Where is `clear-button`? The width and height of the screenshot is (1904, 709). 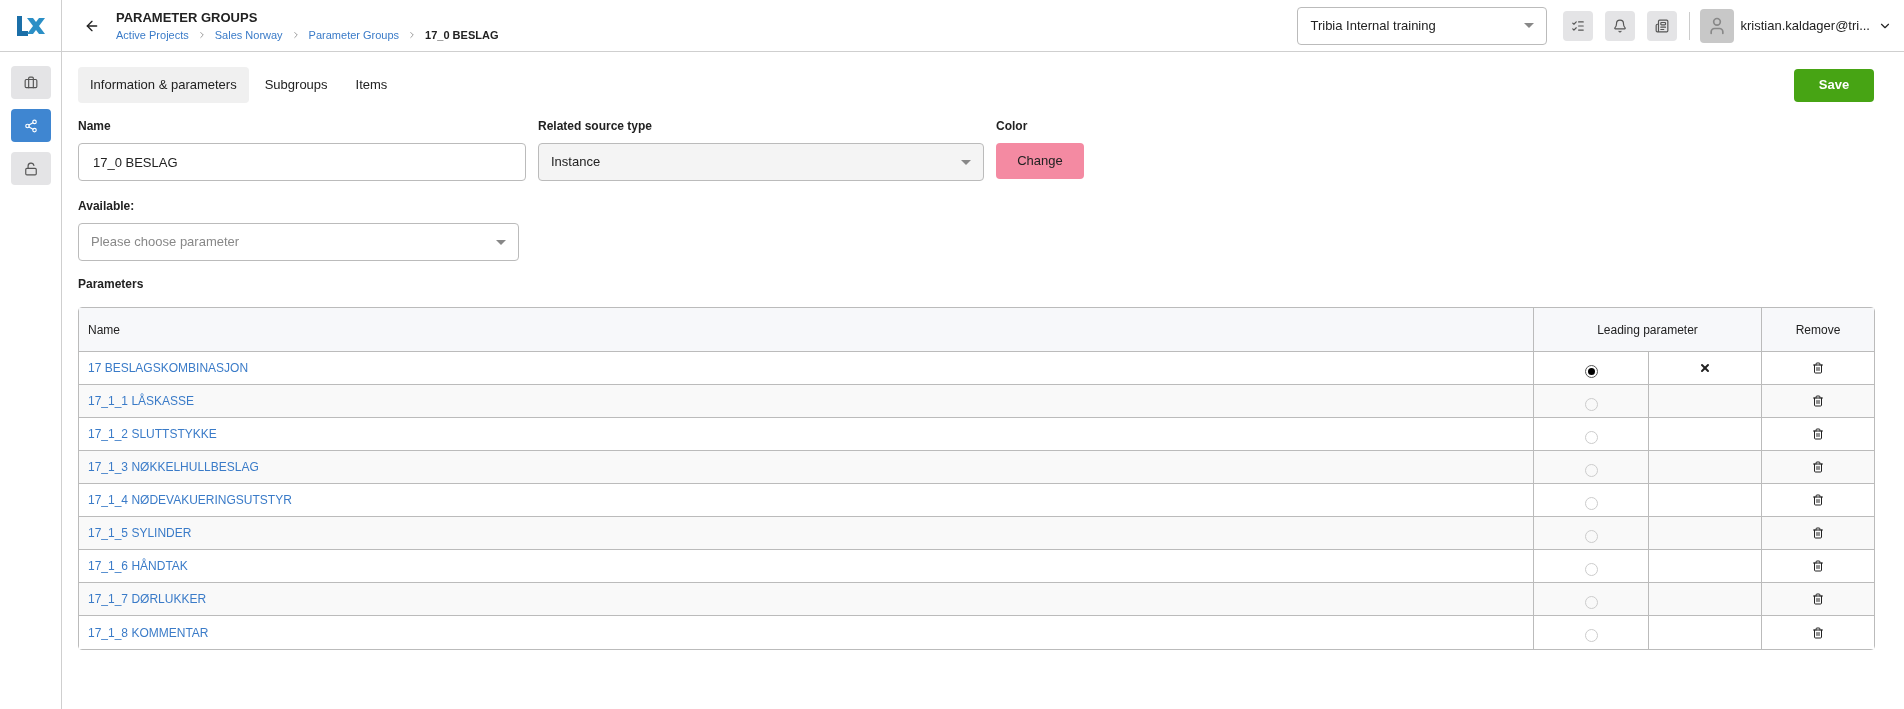
clear-button is located at coordinates (1705, 368).